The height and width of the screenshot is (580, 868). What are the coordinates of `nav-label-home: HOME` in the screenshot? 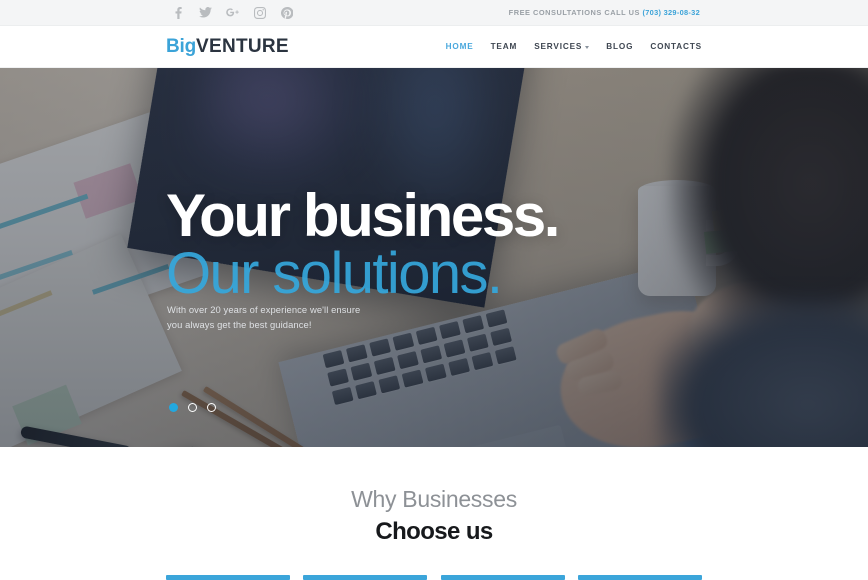 It's located at (459, 46).